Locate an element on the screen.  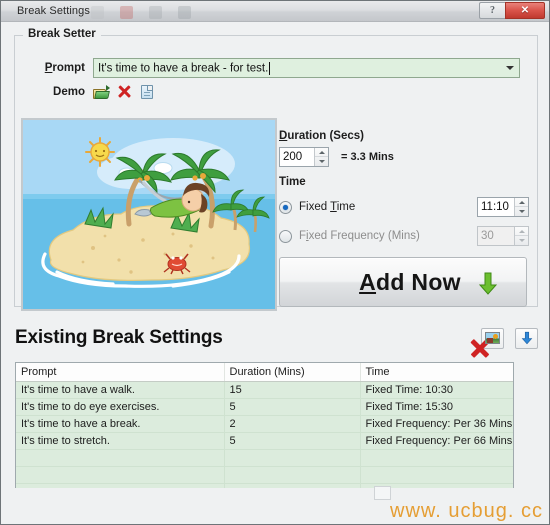
duration-increment-button is located at coordinates (321, 152).